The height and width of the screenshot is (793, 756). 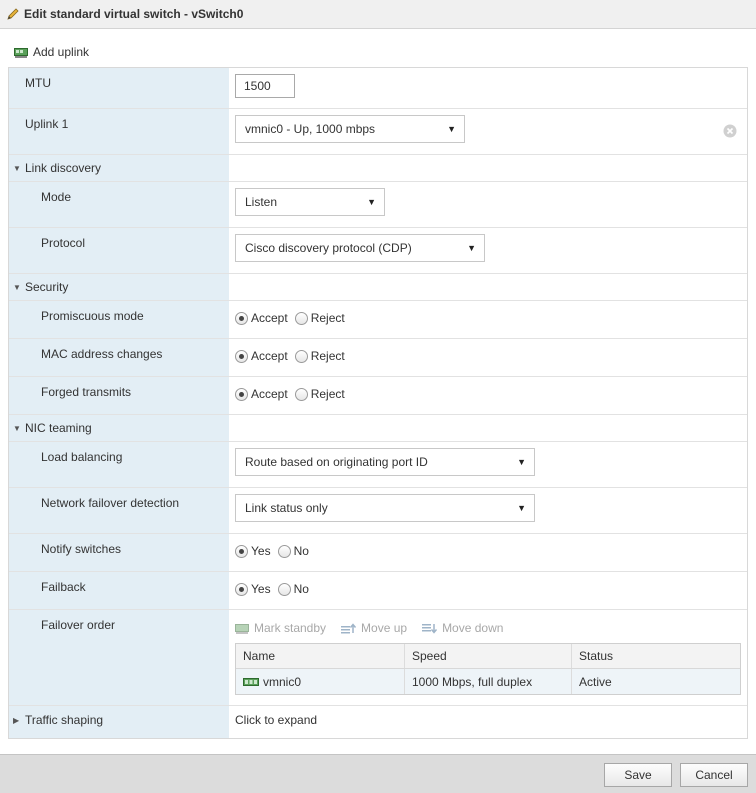 I want to click on mtu-label: MTU, so click(x=119, y=88).